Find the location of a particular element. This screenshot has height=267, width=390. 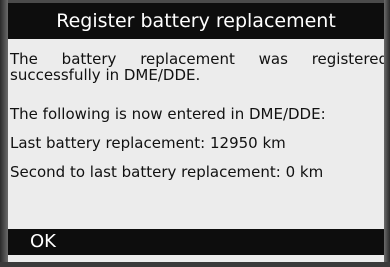

ok-button: OK is located at coordinates (196, 242).